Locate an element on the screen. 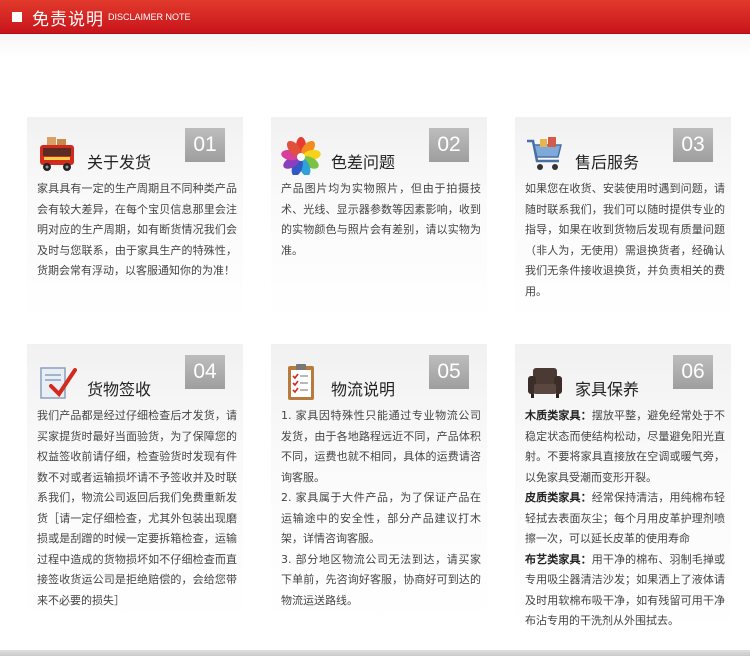 The height and width of the screenshot is (656, 750). card-number-badge: 03 is located at coordinates (693, 145).